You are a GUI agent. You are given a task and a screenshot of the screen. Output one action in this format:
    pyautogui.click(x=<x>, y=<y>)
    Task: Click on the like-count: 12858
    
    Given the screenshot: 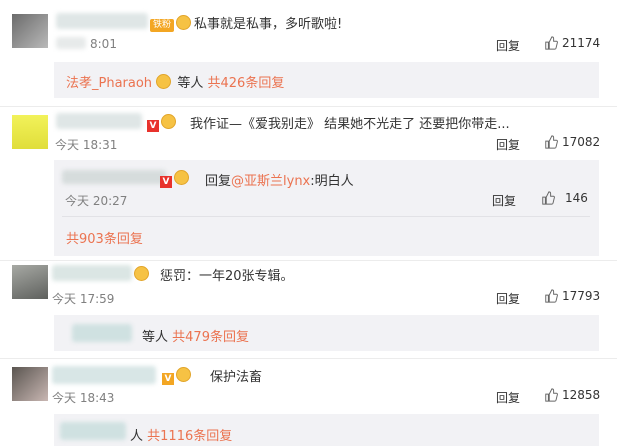 What is the action you would take?
    pyautogui.click(x=581, y=395)
    